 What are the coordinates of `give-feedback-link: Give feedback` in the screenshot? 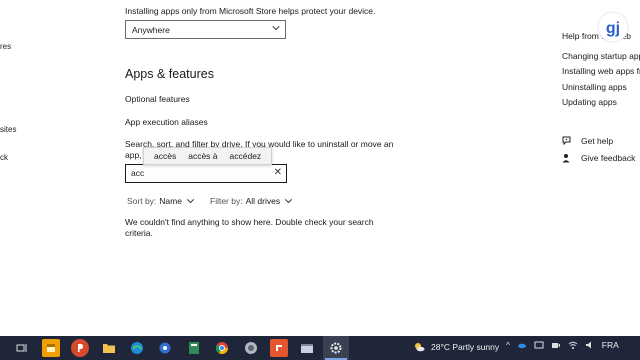 It's located at (598, 158).